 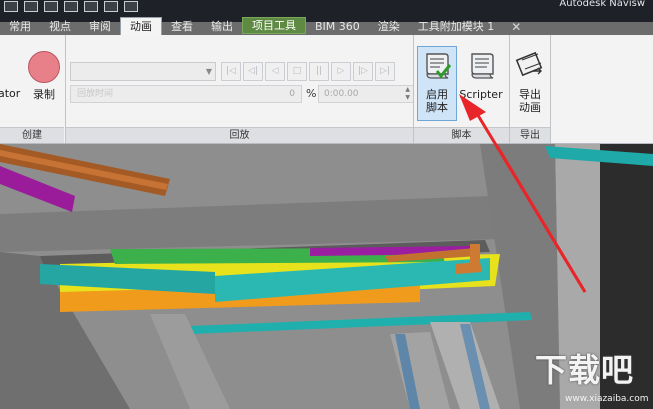 What do you see at coordinates (585, 370) in the screenshot?
I see `watermark-text: 下载吧` at bounding box center [585, 370].